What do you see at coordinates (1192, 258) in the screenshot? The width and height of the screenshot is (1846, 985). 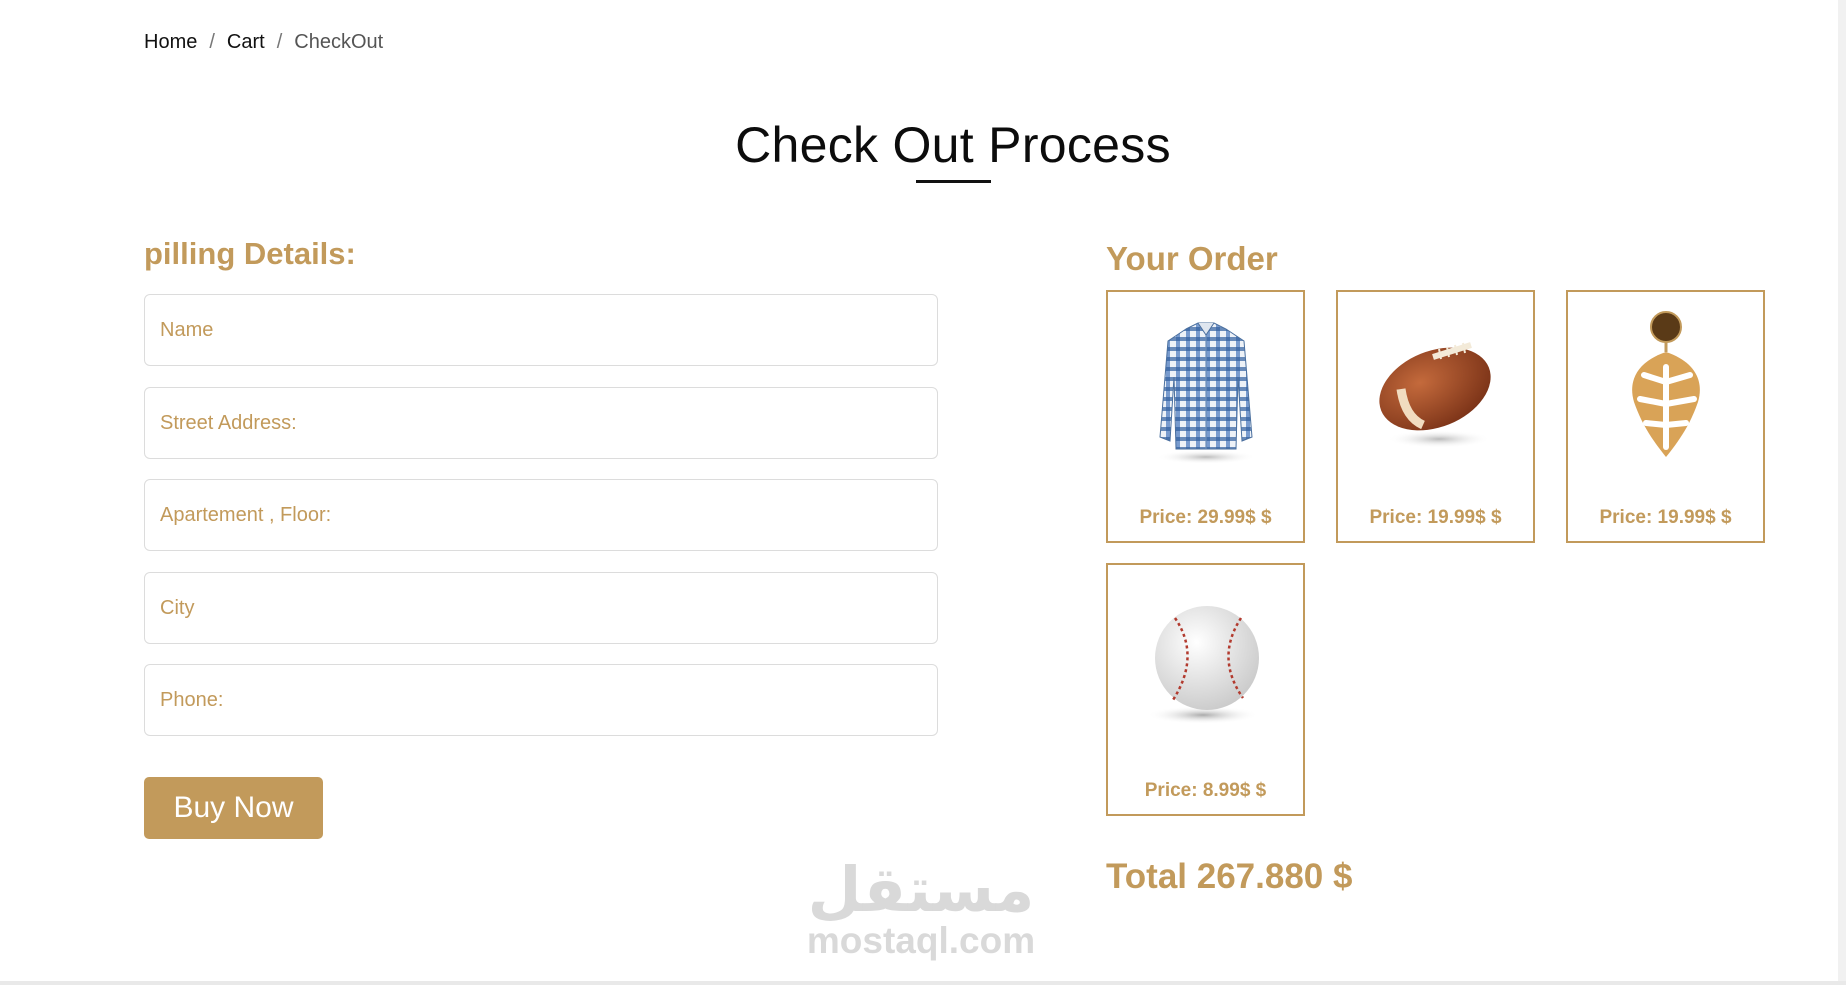 I see `order-heading: Your Order` at bounding box center [1192, 258].